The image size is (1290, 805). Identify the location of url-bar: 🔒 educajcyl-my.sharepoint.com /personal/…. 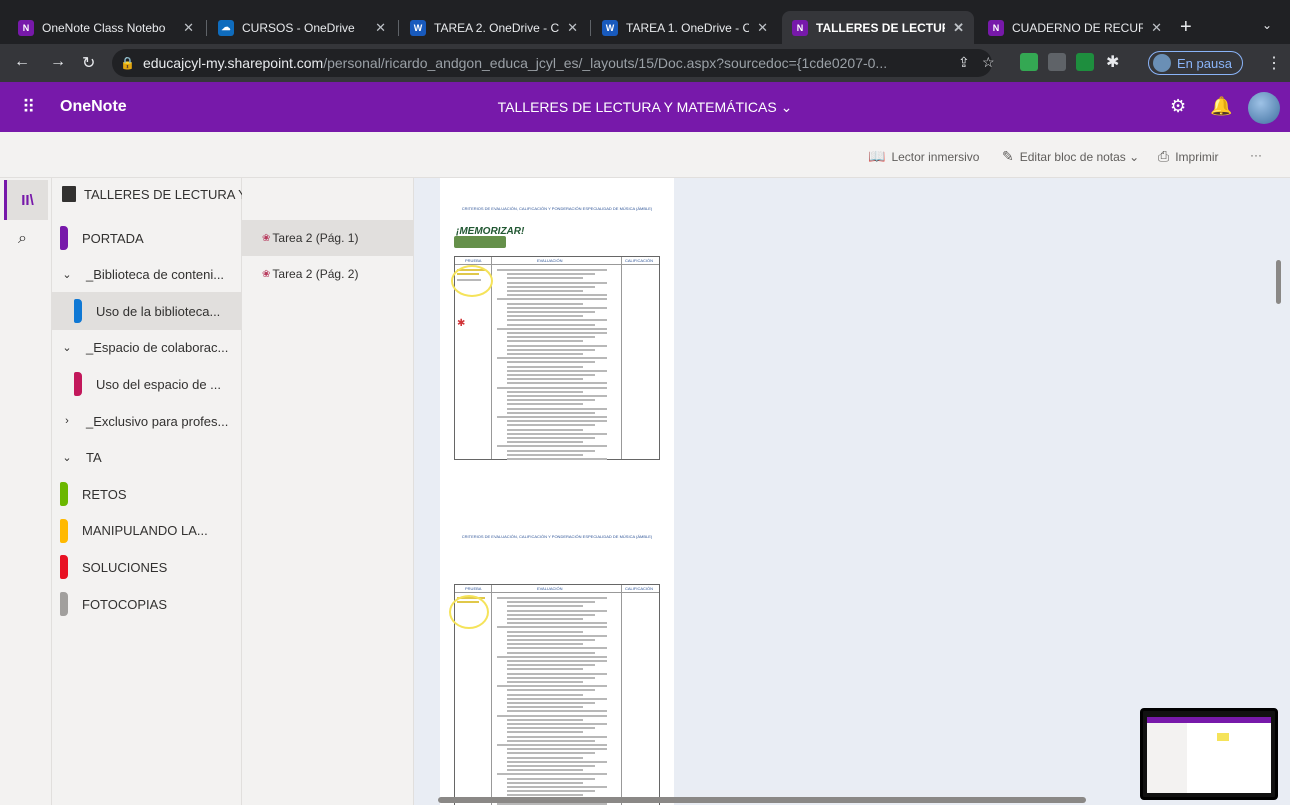
(552, 63).